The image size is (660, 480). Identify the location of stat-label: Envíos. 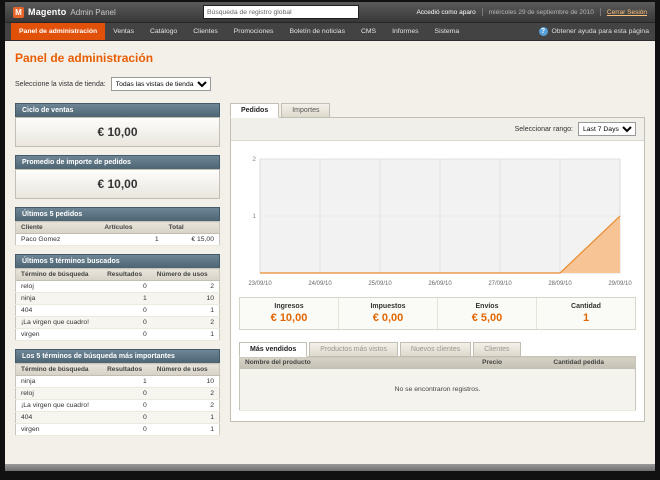
(487, 306).